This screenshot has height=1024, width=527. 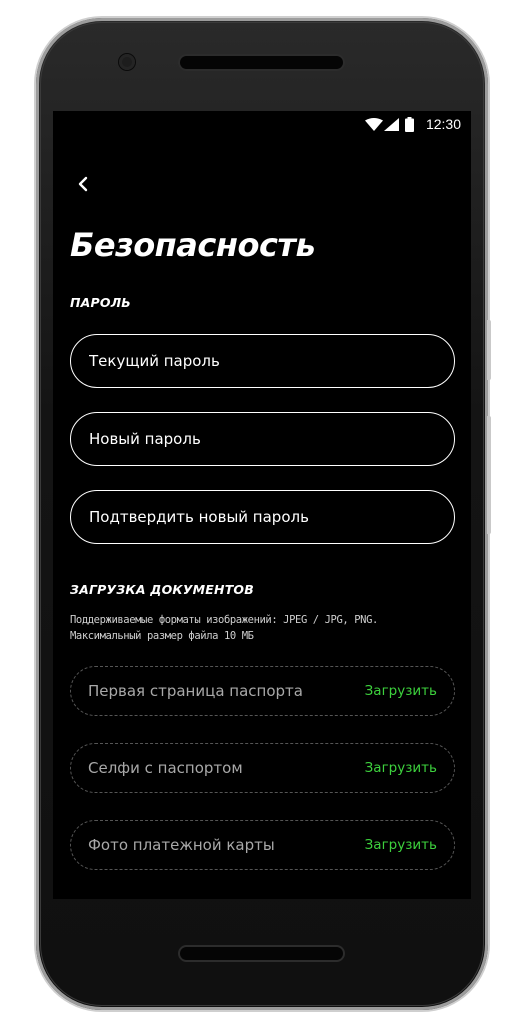 I want to click on bottom-speaker, so click(x=261, y=953).